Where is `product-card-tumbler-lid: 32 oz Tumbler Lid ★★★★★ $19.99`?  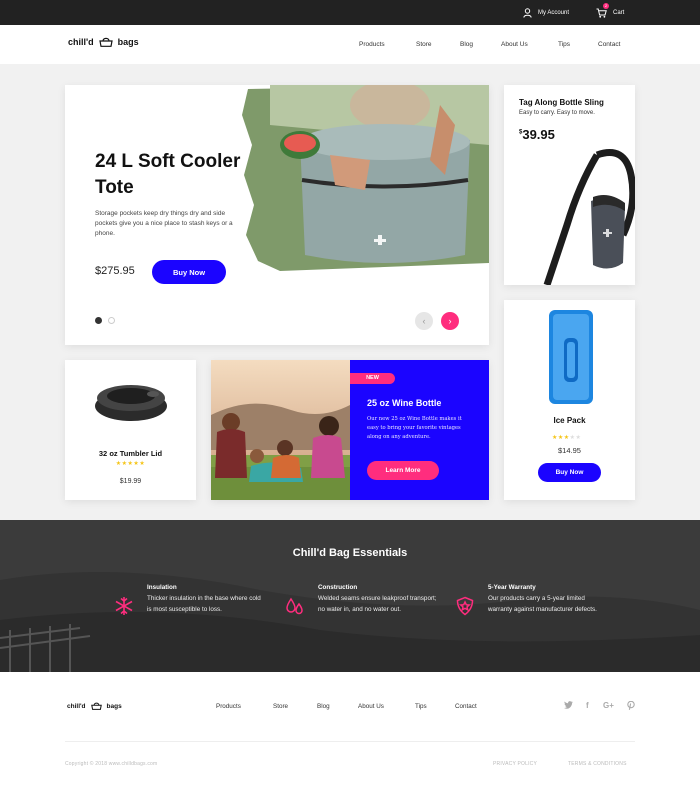
product-card-tumbler-lid: 32 oz Tumbler Lid ★★★★★ $19.99 is located at coordinates (130, 430).